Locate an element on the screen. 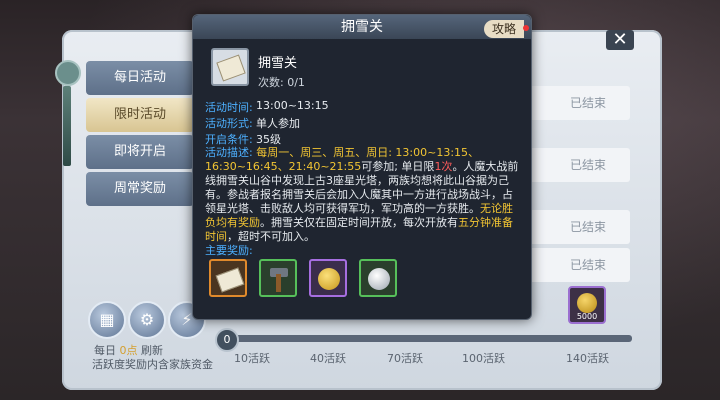 The height and width of the screenshot is (400, 720). jade-pendant-decoration is located at coordinates (67, 104).